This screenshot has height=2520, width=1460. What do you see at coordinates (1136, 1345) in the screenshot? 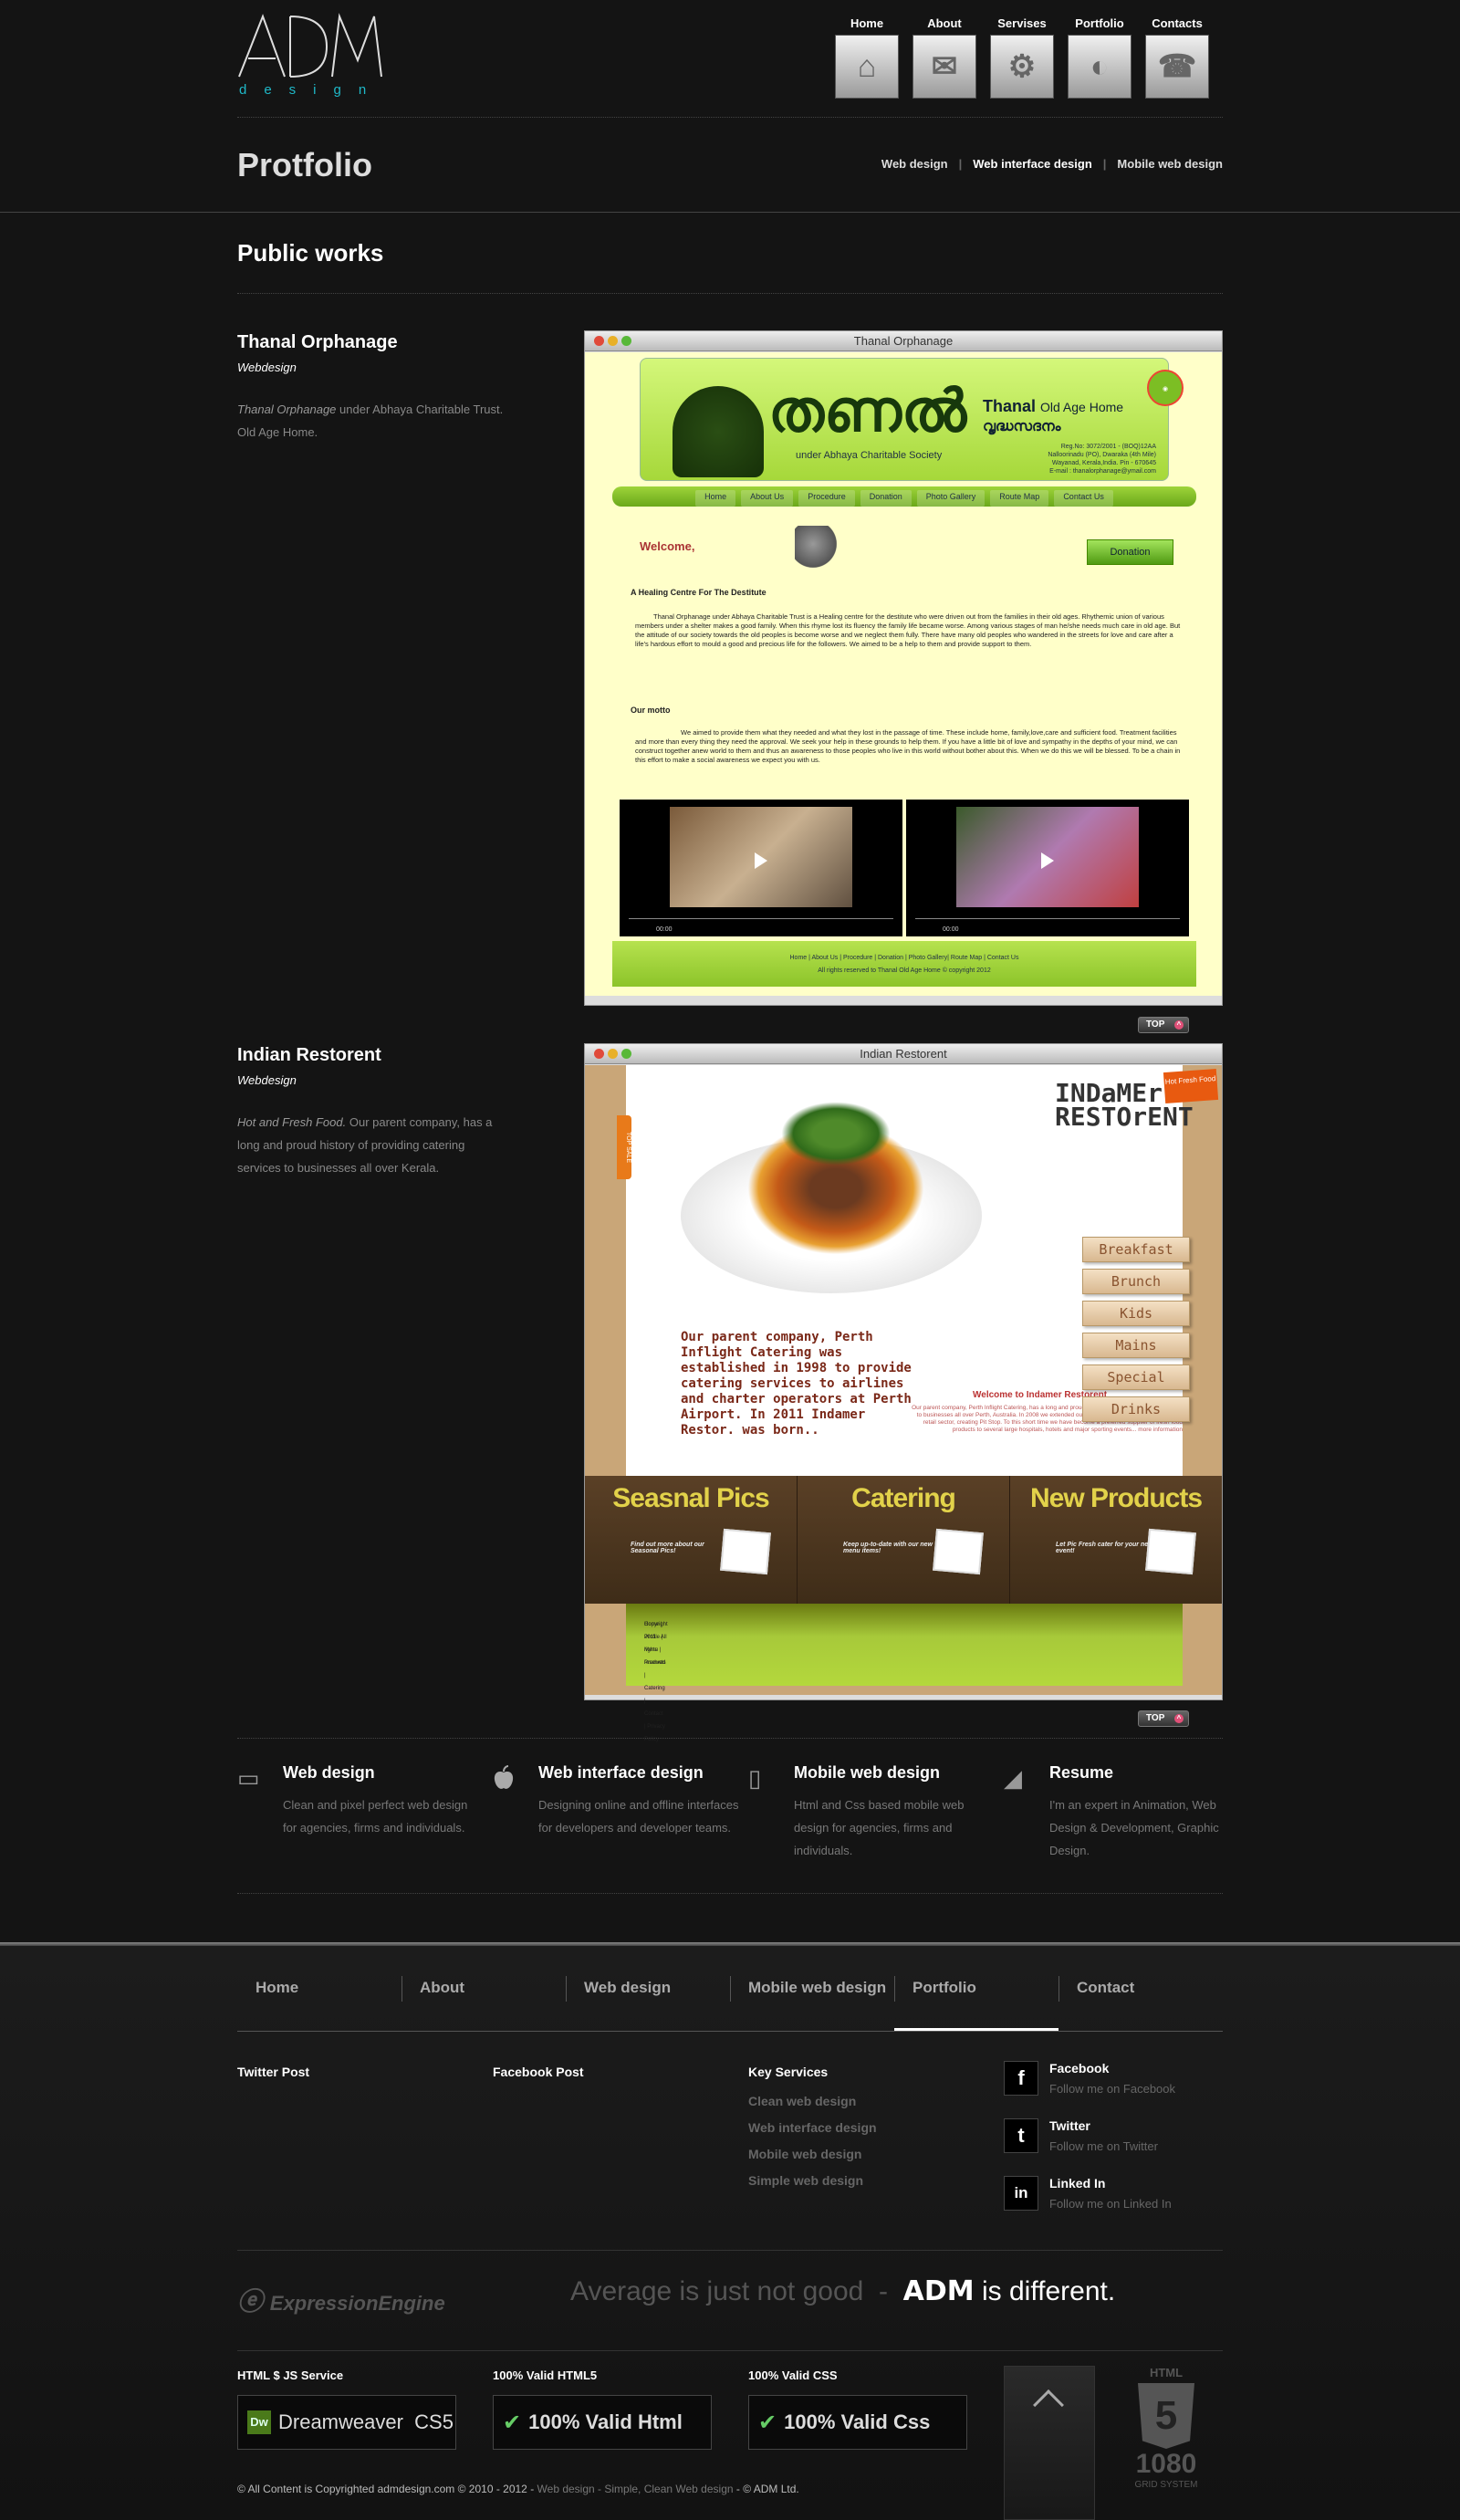
I see `menu-mains: Mains` at bounding box center [1136, 1345].